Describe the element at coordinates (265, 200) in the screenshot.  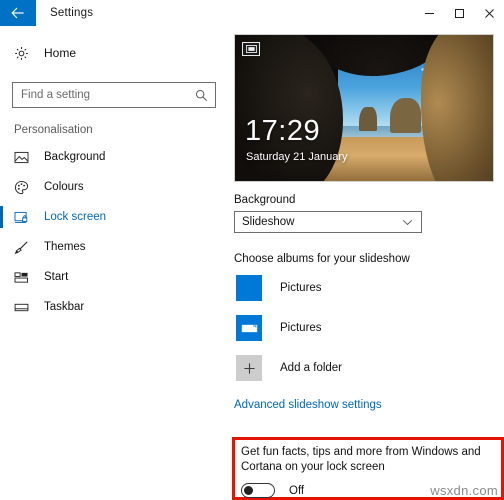
I see `background-section-label: Background` at that location.